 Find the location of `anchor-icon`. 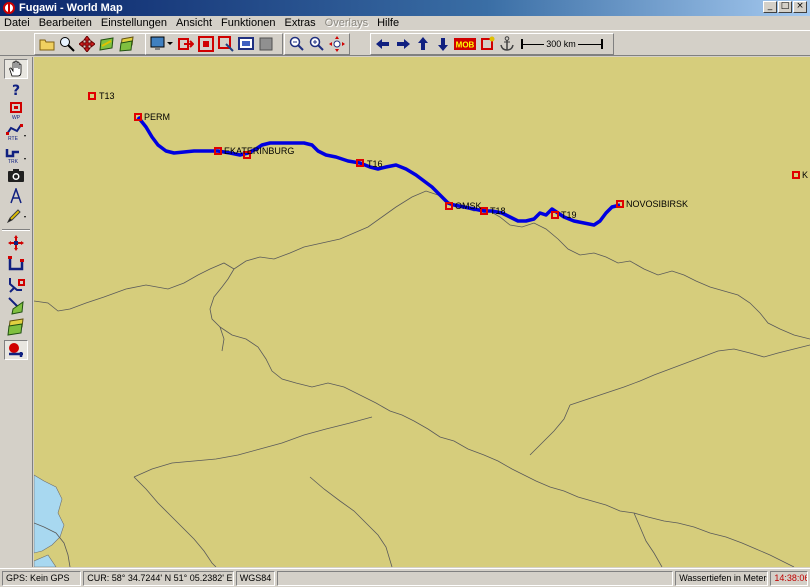

anchor-icon is located at coordinates (507, 44).